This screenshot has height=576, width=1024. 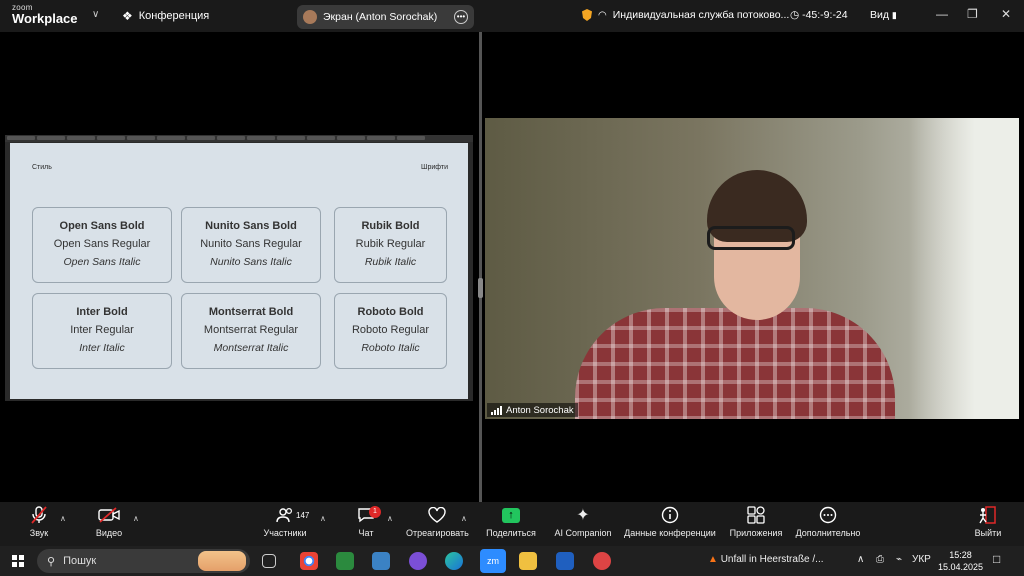 What do you see at coordinates (18, 561) in the screenshot?
I see `windows-start-icon` at bounding box center [18, 561].